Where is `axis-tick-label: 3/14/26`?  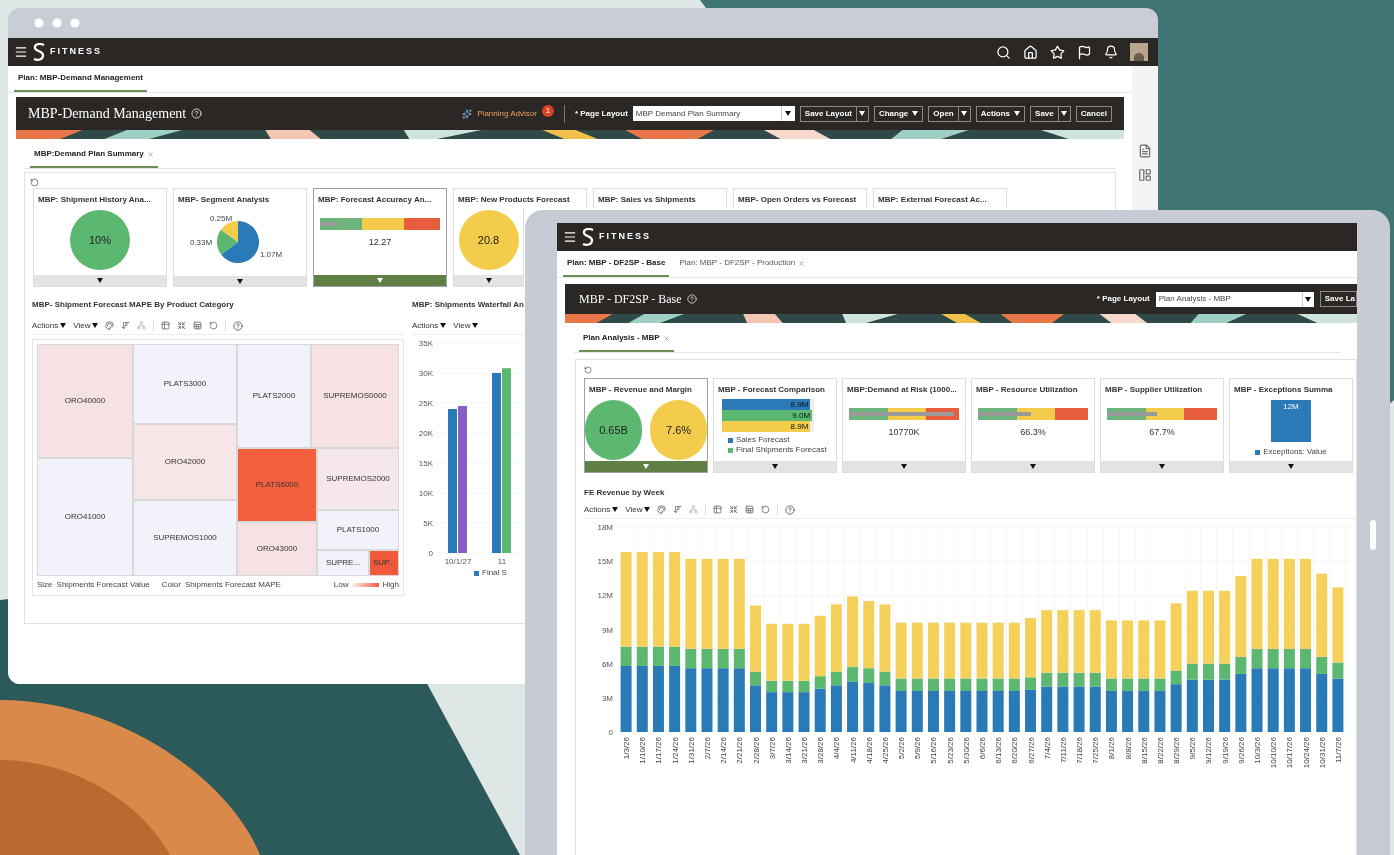
axis-tick-label: 3/14/26 is located at coordinates (788, 750).